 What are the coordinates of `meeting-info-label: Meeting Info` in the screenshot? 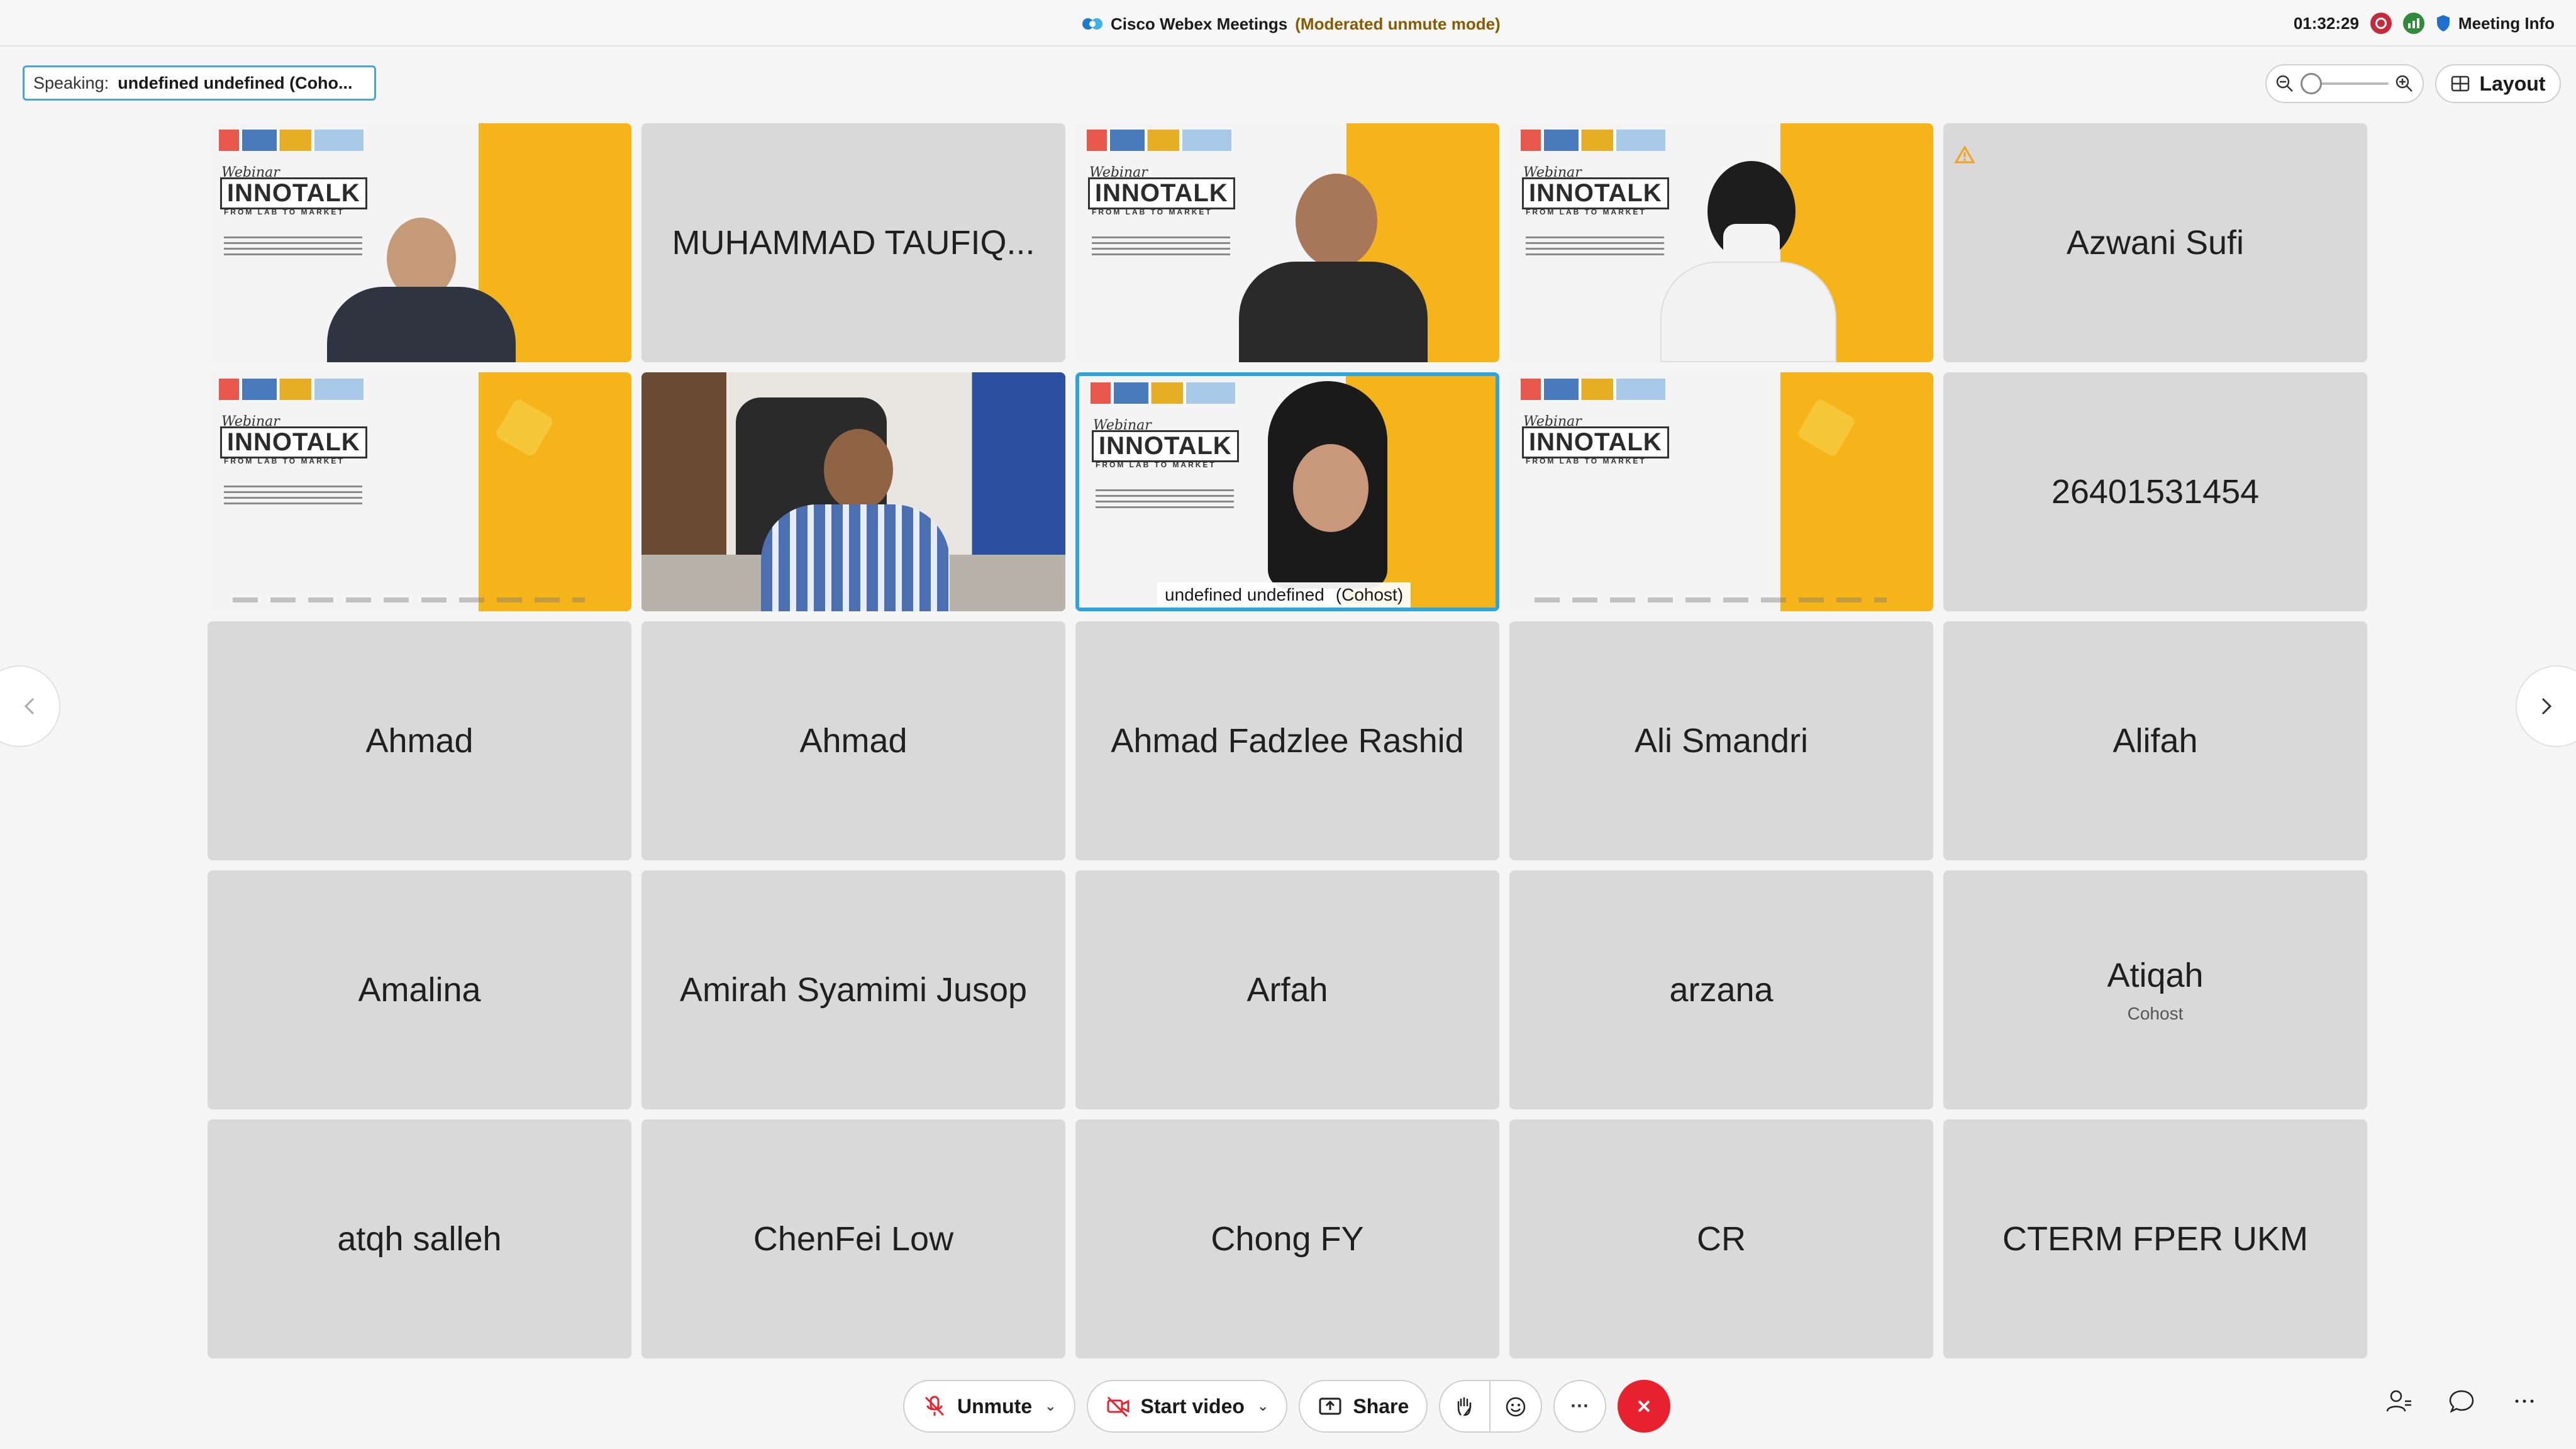 It's located at (2506, 23).